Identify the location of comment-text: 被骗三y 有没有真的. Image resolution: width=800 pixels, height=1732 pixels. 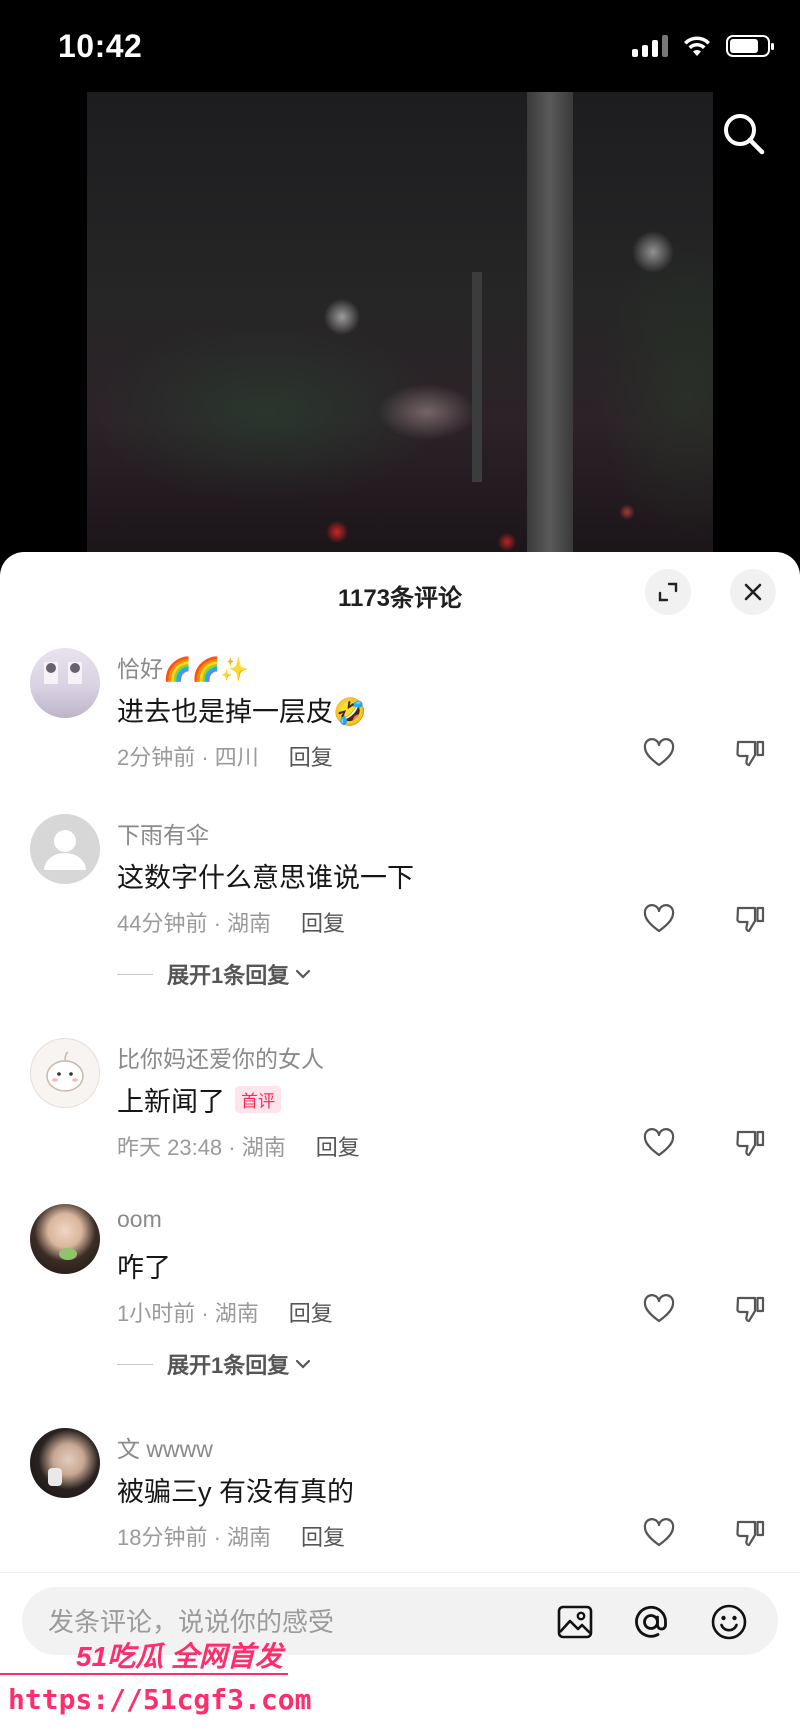
(236, 1492).